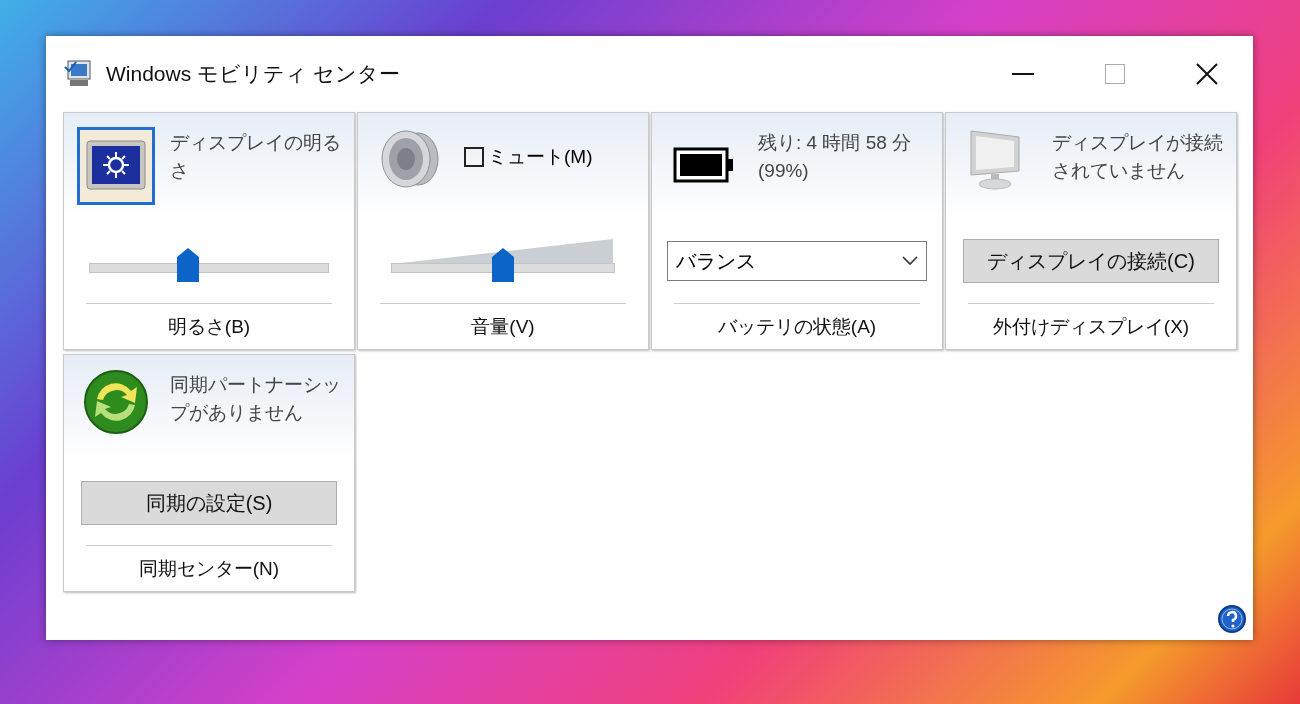 The height and width of the screenshot is (704, 1300). Describe the element at coordinates (209, 503) in the screenshot. I see `sync-settings-button: 同期の設定(S)` at that location.